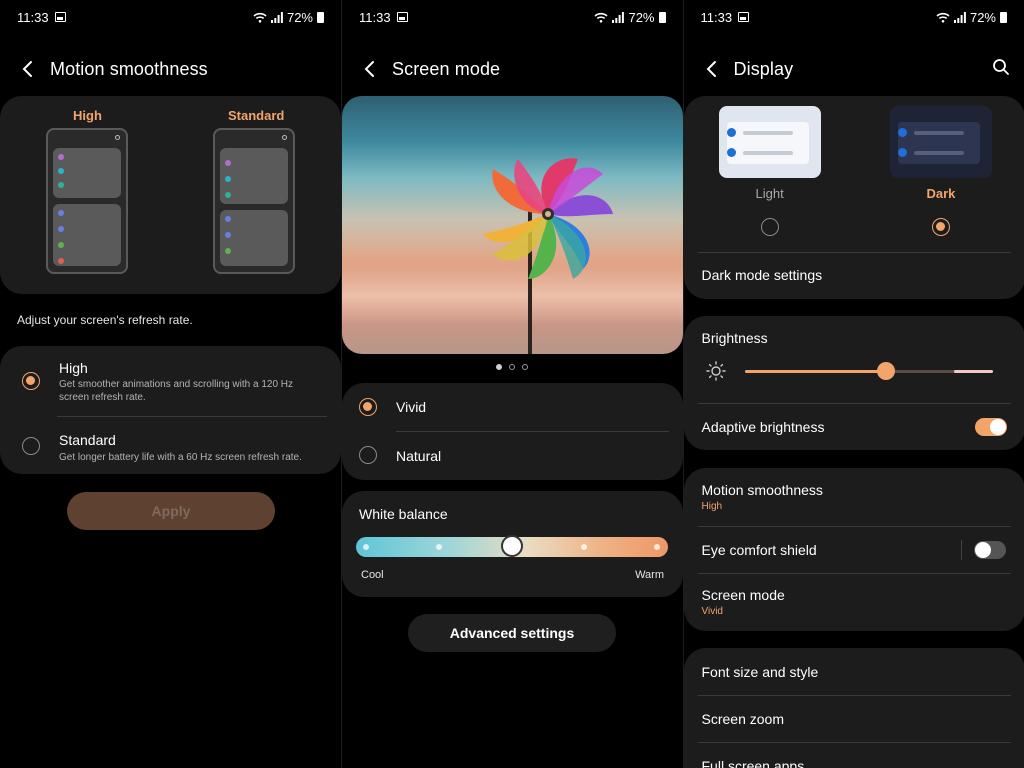 The height and width of the screenshot is (768, 1024). What do you see at coordinates (762, 275) in the screenshot?
I see `dark-mode-settings-label: Dark mode settings` at bounding box center [762, 275].